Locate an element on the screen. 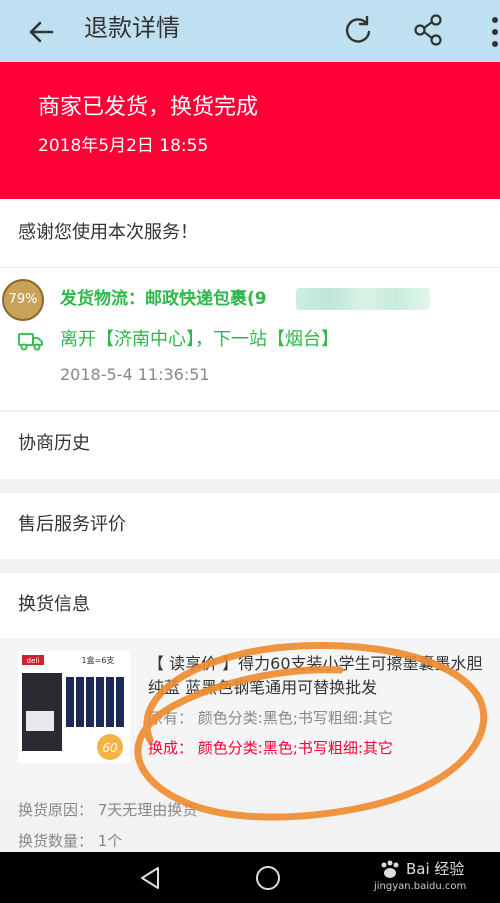  exchange-quantity: 换货数量： 1个 is located at coordinates (70, 841).